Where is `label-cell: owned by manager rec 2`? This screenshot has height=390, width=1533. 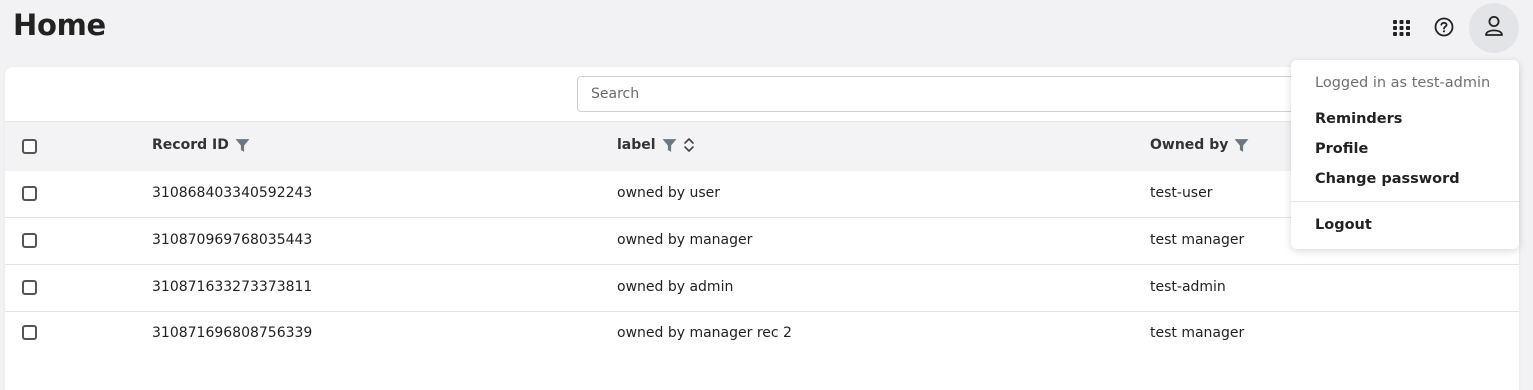
label-cell: owned by manager rec 2 is located at coordinates (704, 333).